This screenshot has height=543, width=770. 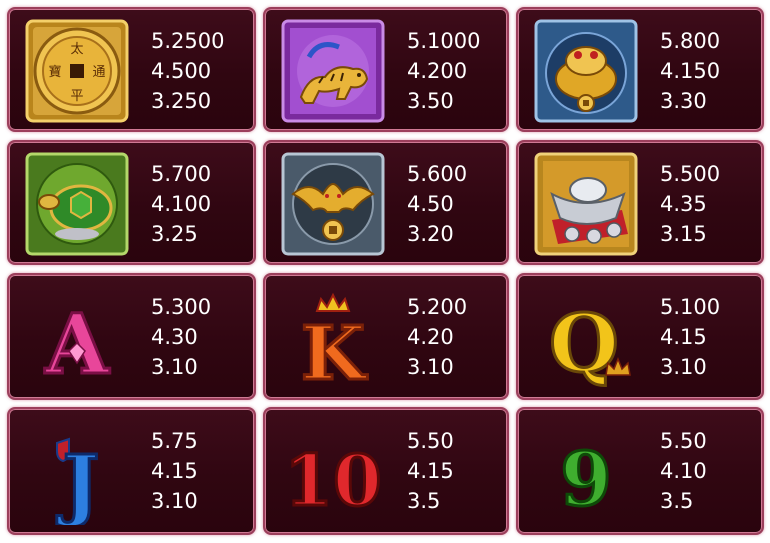 What do you see at coordinates (586, 480) in the screenshot?
I see `number-9-glyph: 9` at bounding box center [586, 480].